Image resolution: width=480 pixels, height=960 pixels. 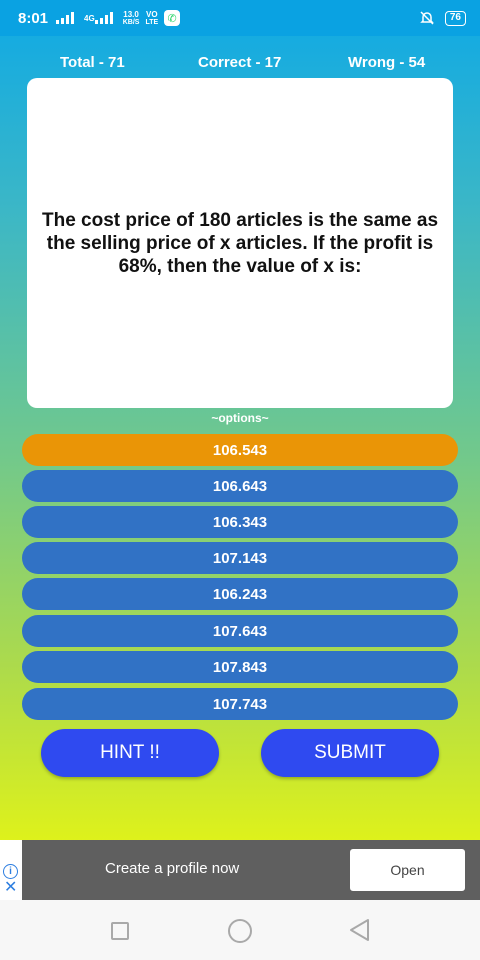 What do you see at coordinates (240, 486) in the screenshot?
I see `option-2: 106.643` at bounding box center [240, 486].